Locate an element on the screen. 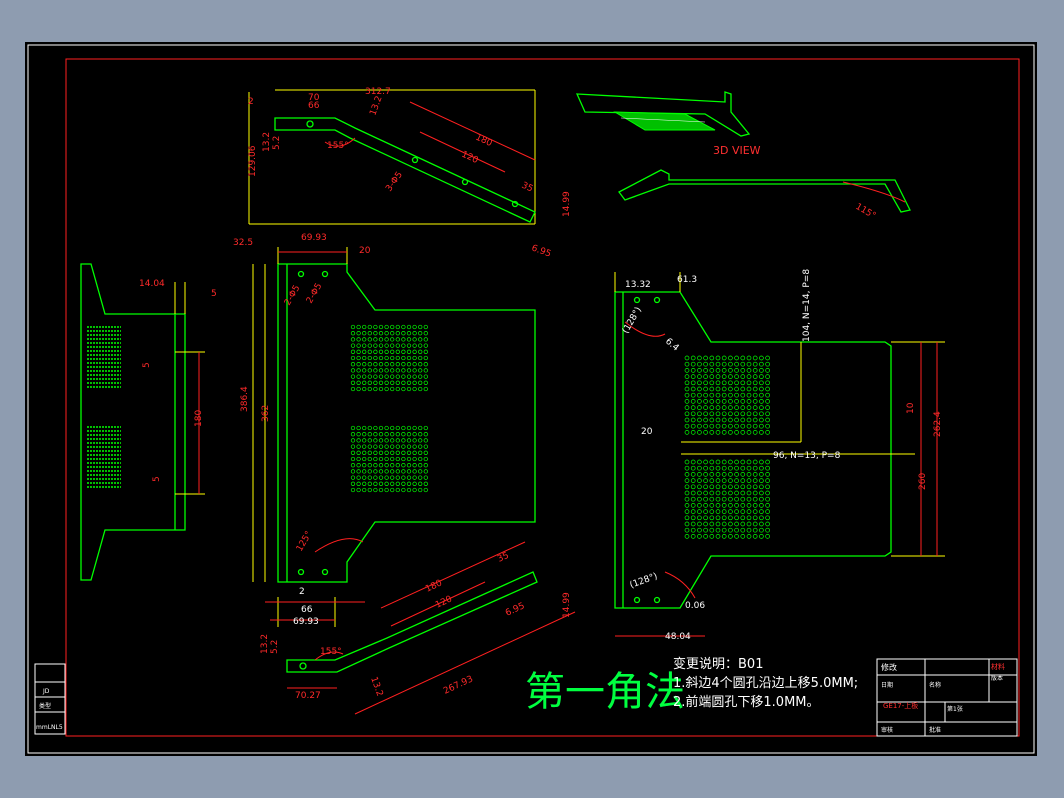 The height and width of the screenshot is (798, 1064). dim-13-2-b: 13.2 is located at coordinates (267, 142).